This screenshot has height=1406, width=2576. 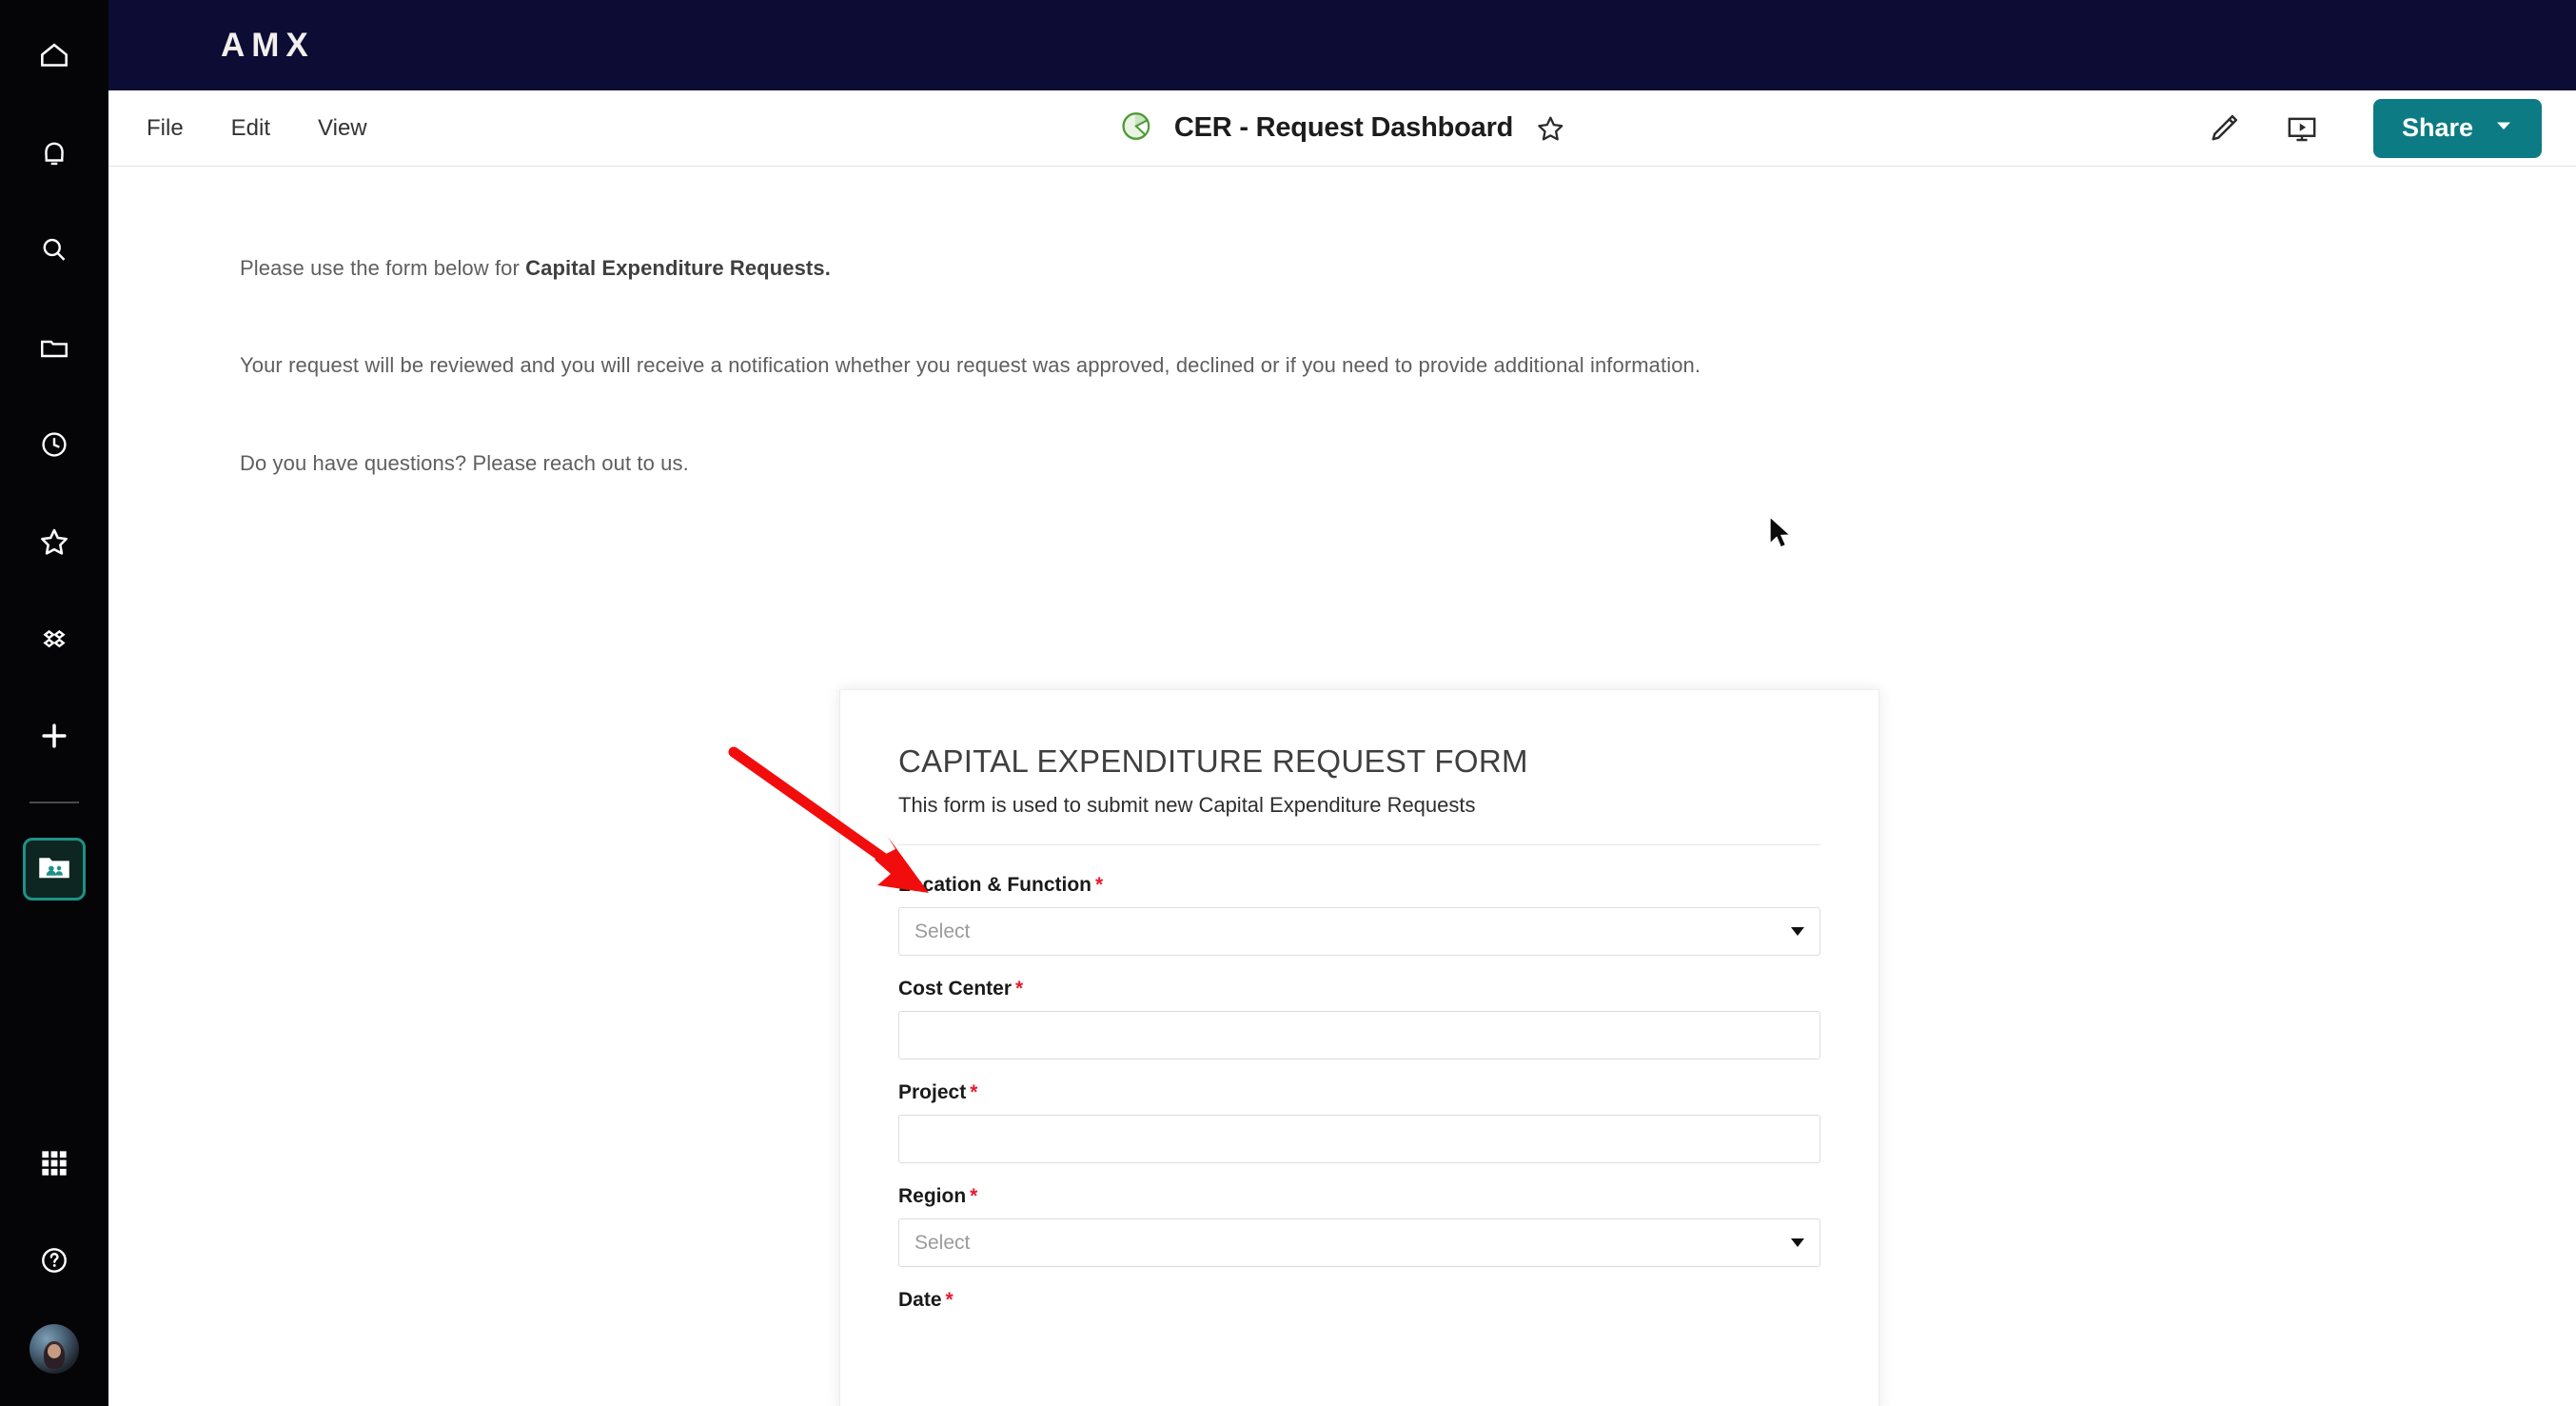 I want to click on document-title-group: CER - Request Dashboard, so click(x=1342, y=129).